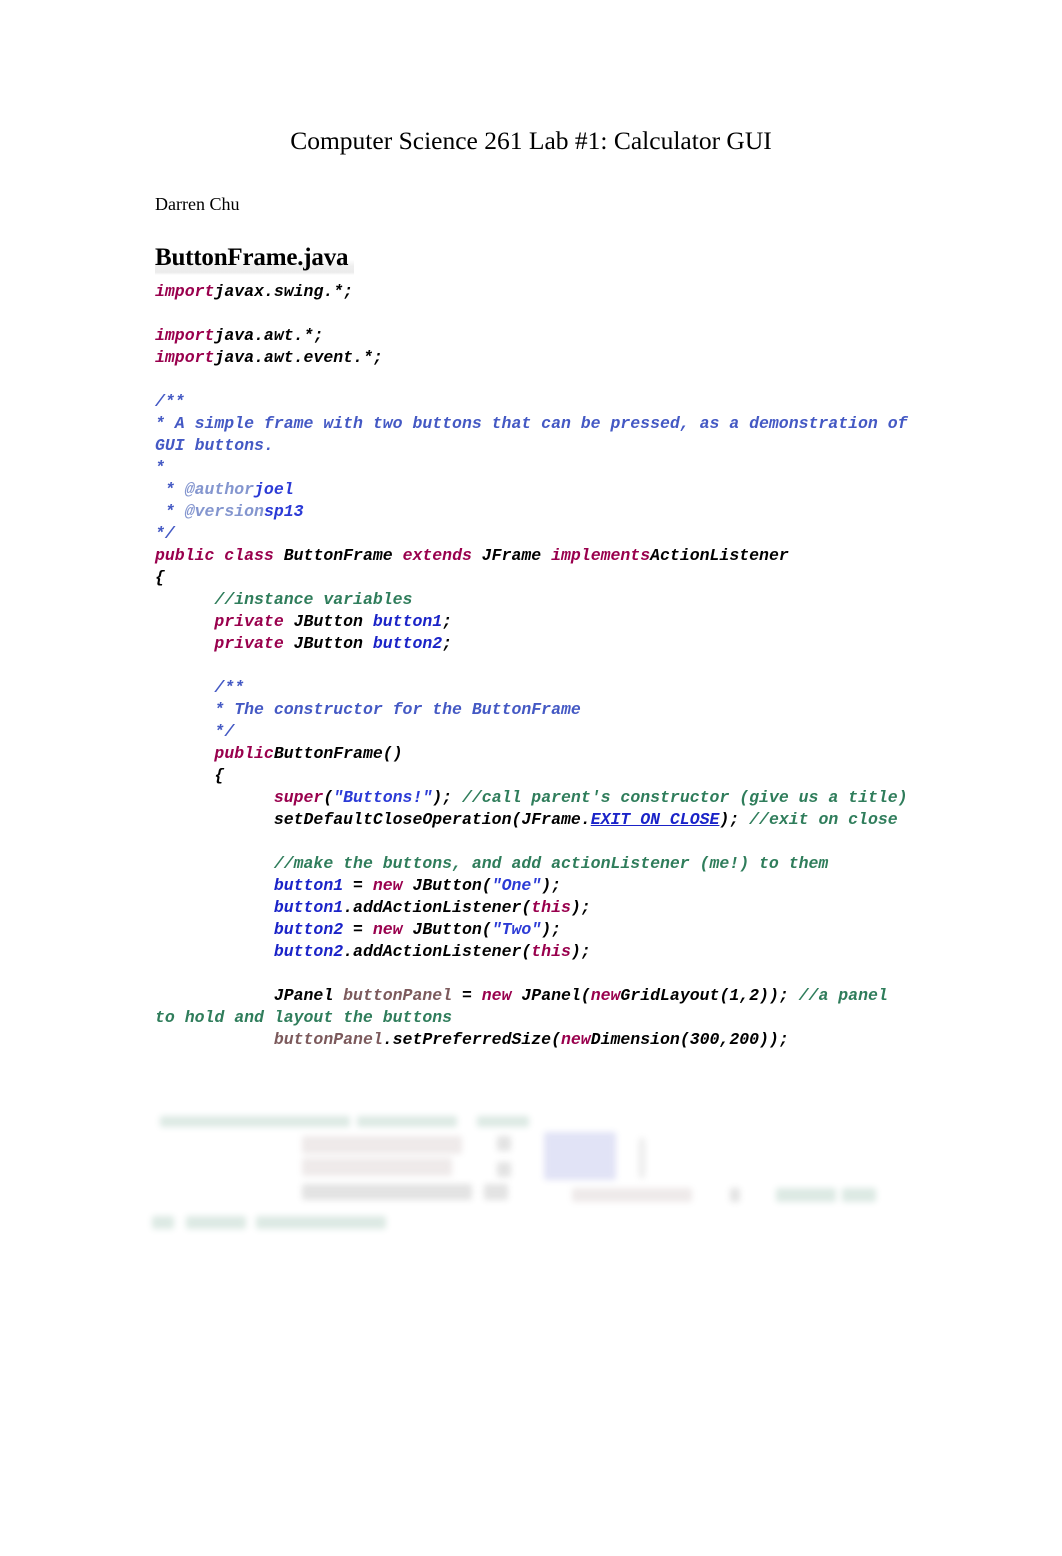 The width and height of the screenshot is (1062, 1556). Describe the element at coordinates (535, 952) in the screenshot. I see `code-line: button2.addActionListener(this);` at that location.